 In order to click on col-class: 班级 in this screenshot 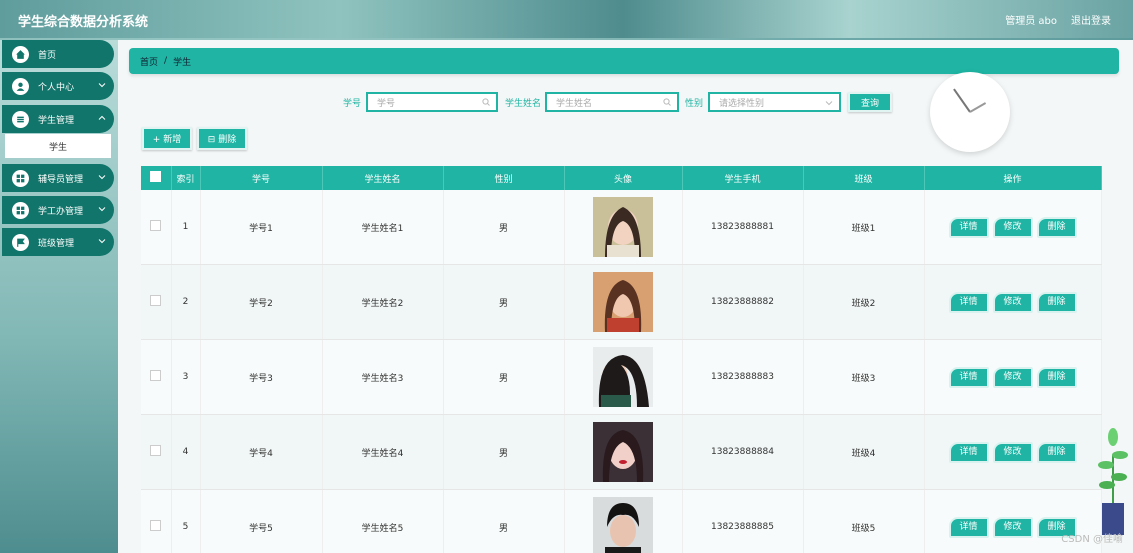, I will do `click(864, 178)`.